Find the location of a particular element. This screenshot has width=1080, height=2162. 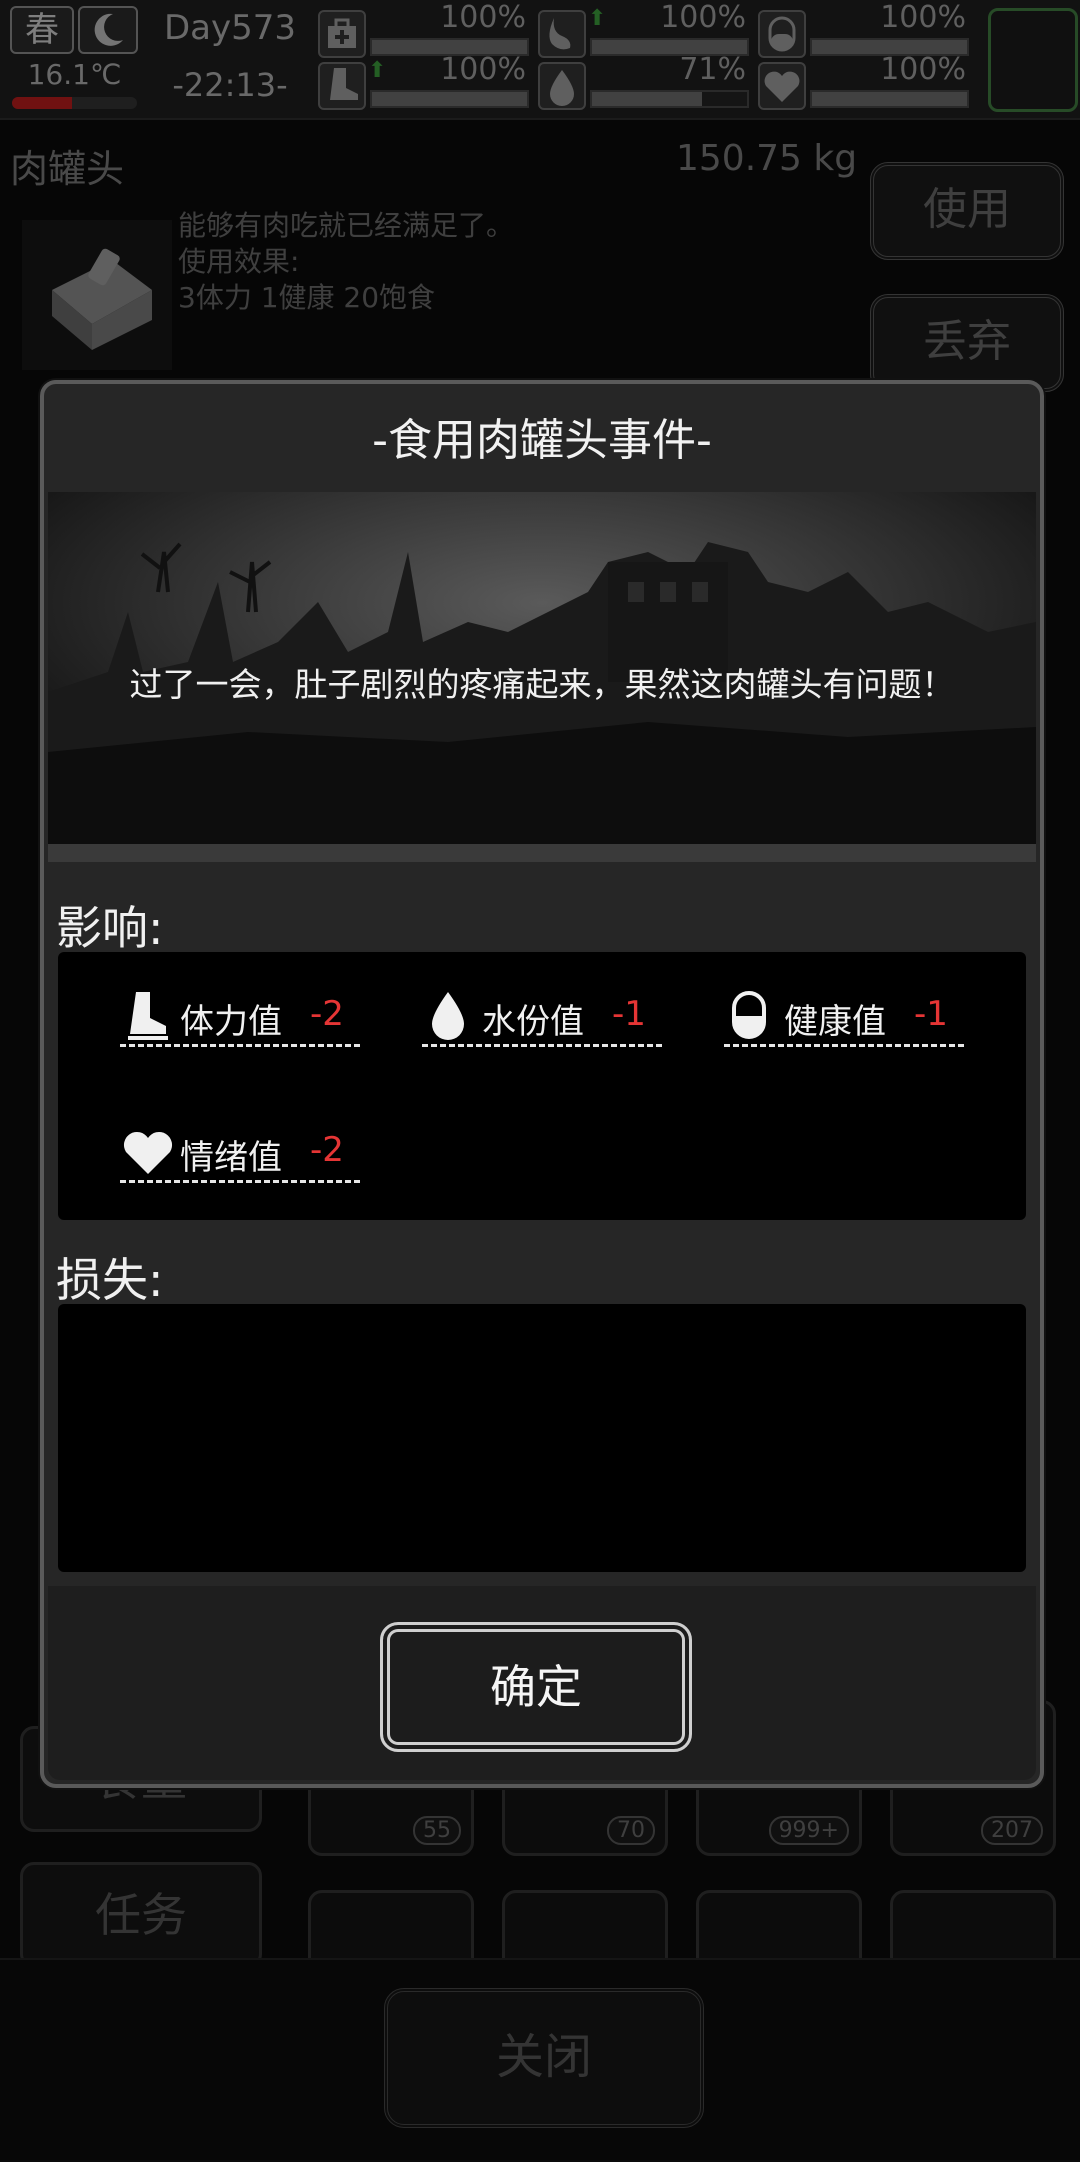

loss-heading: 损失: is located at coordinates (110, 1280).